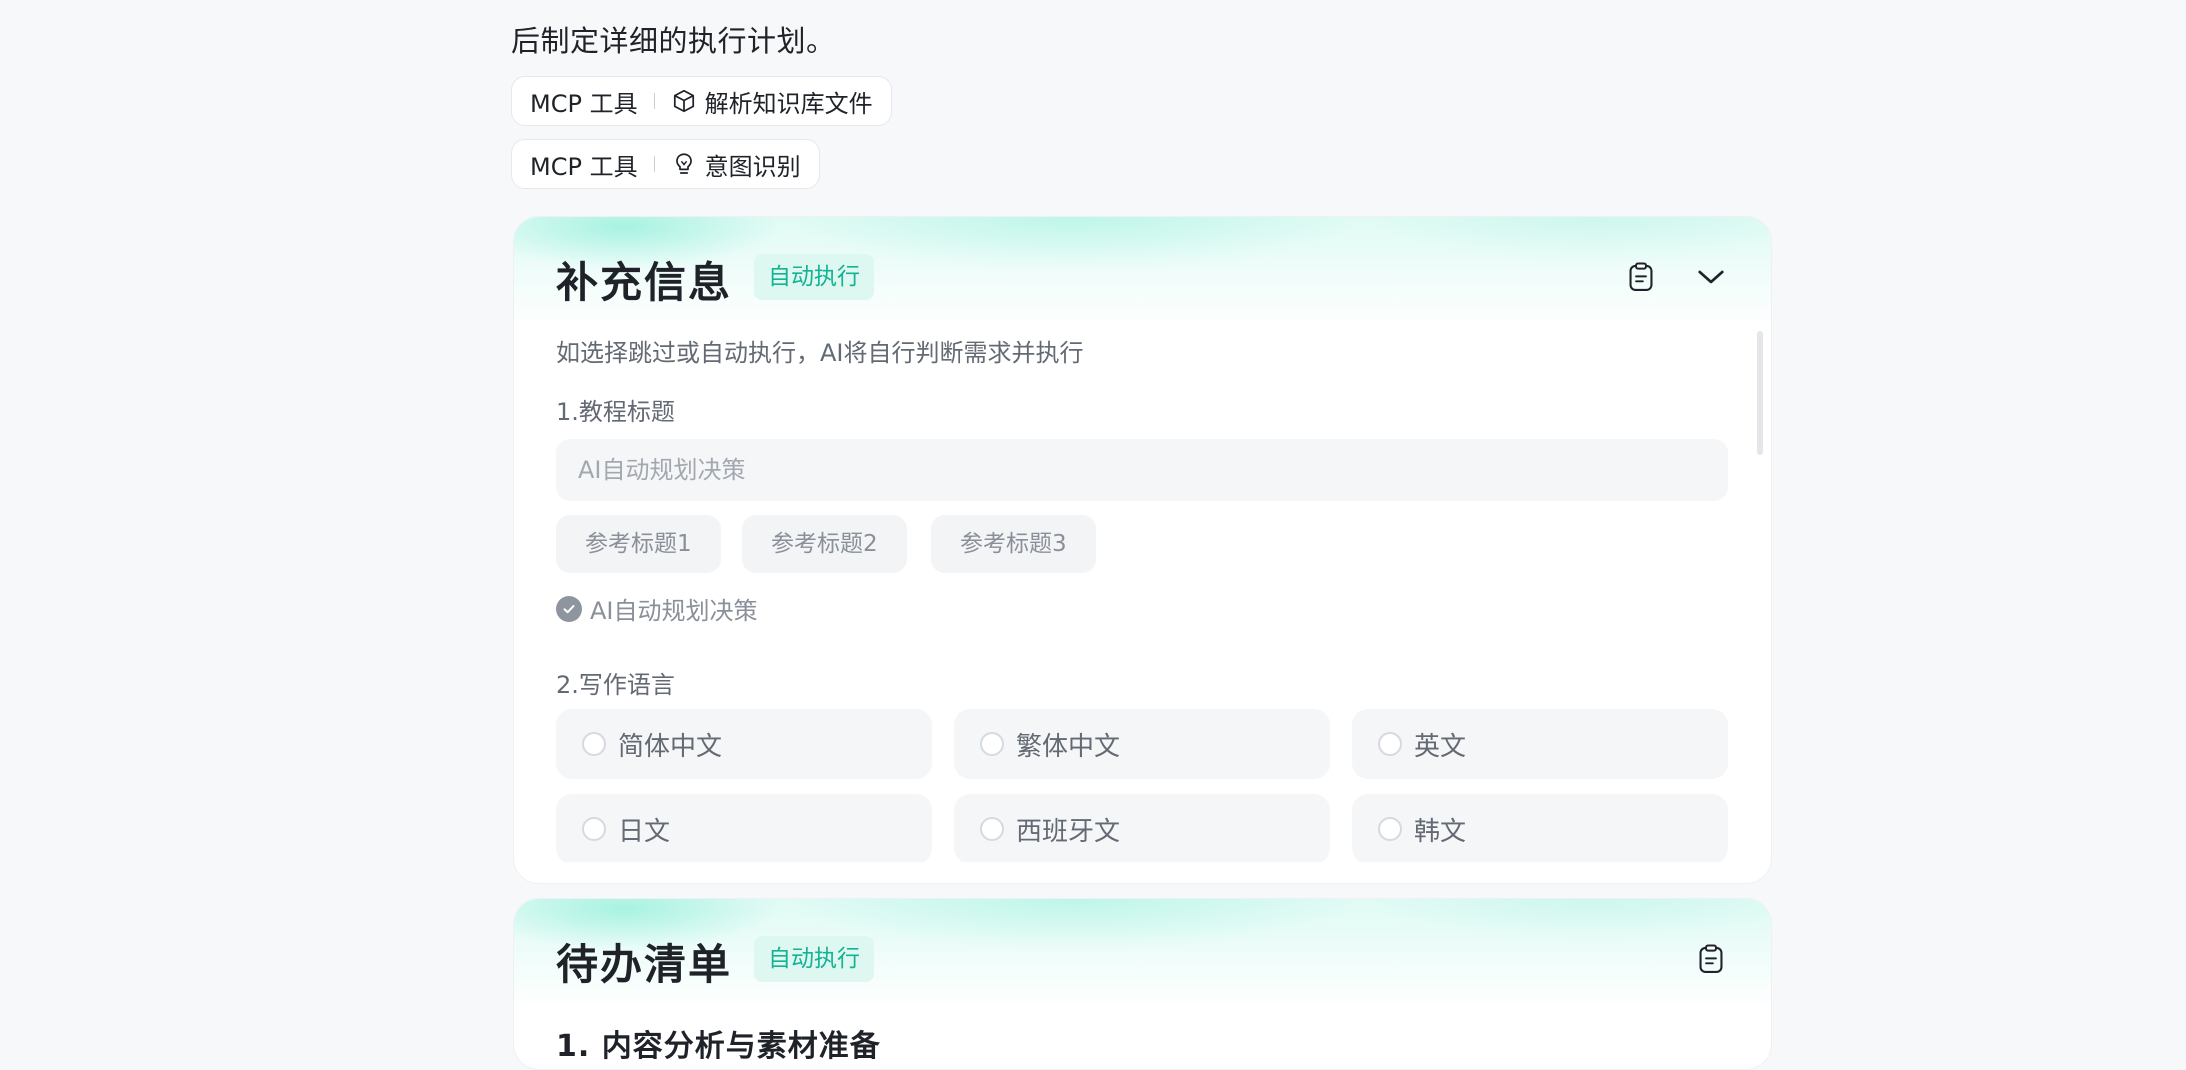 The width and height of the screenshot is (2186, 1070). Describe the element at coordinates (670, 746) in the screenshot. I see `option-label: 简体中文` at that location.